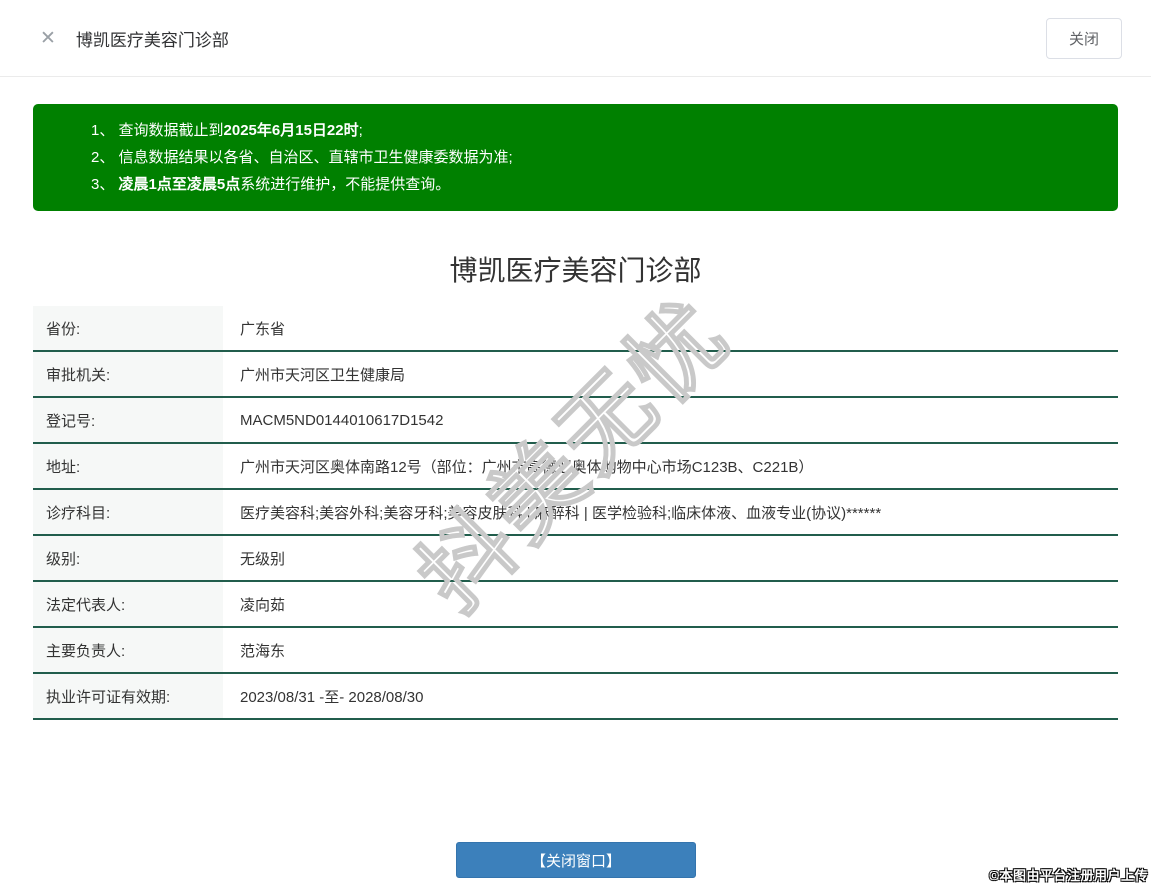 The height and width of the screenshot is (886, 1151). I want to click on row-value: 范海东, so click(263, 651).